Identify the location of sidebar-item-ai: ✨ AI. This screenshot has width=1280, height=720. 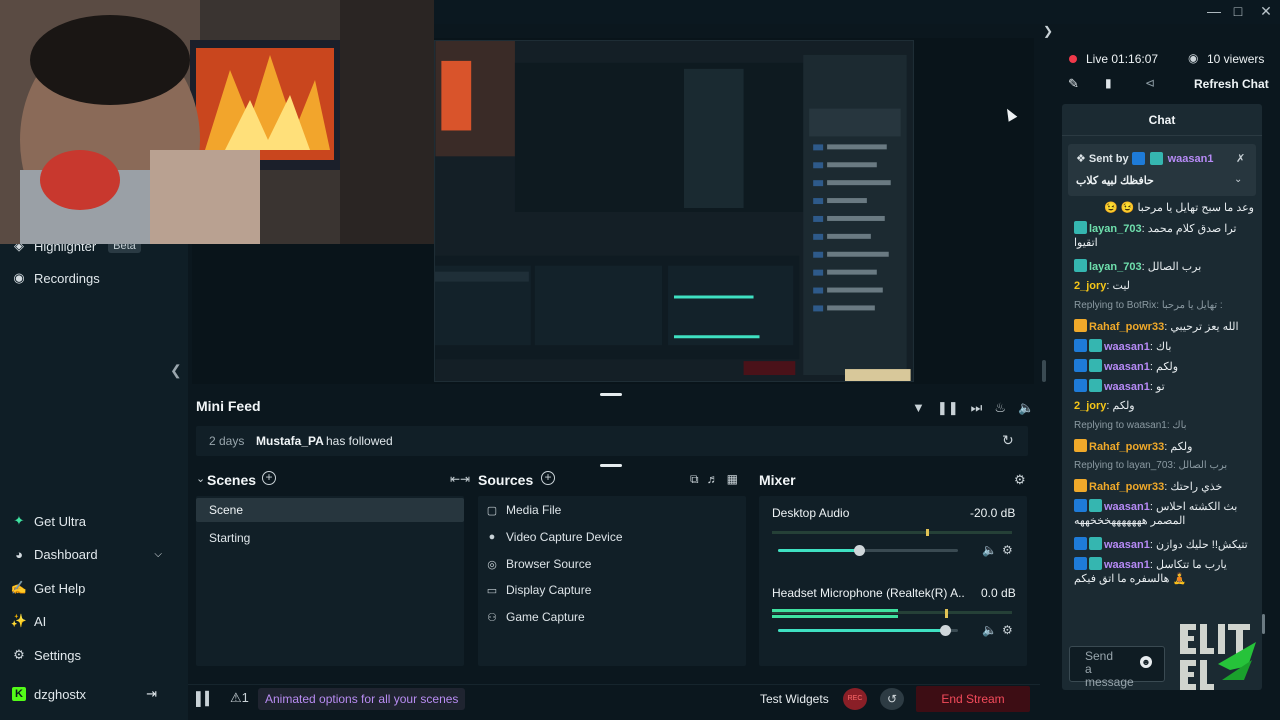
(28, 621).